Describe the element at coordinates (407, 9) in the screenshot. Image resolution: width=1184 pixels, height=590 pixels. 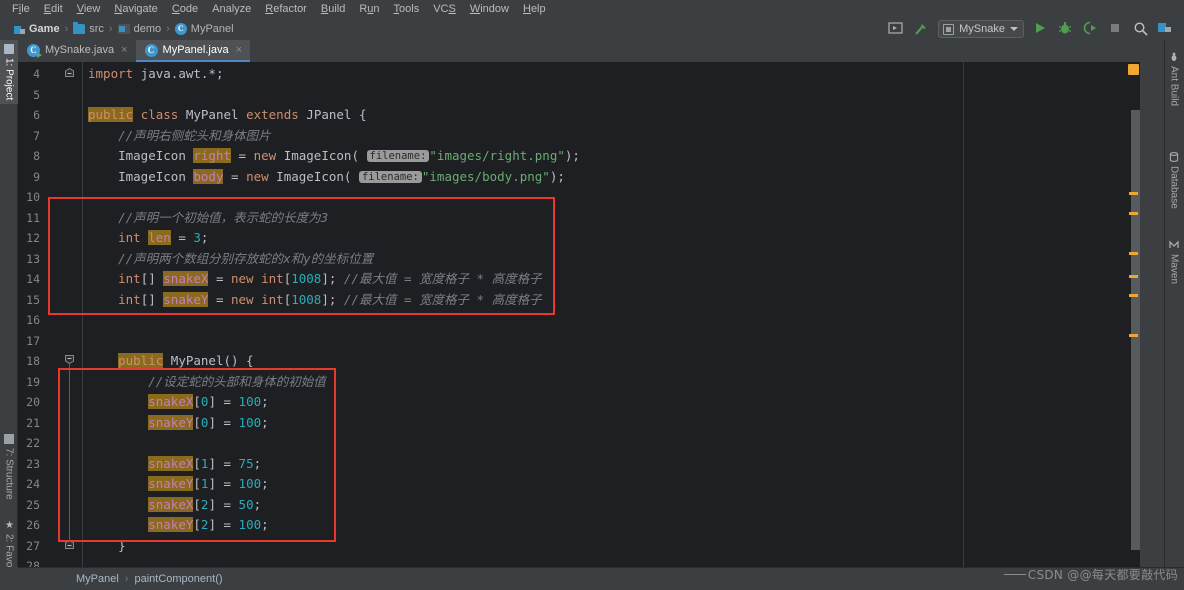
I see `menu-item-tools: Tools` at that location.